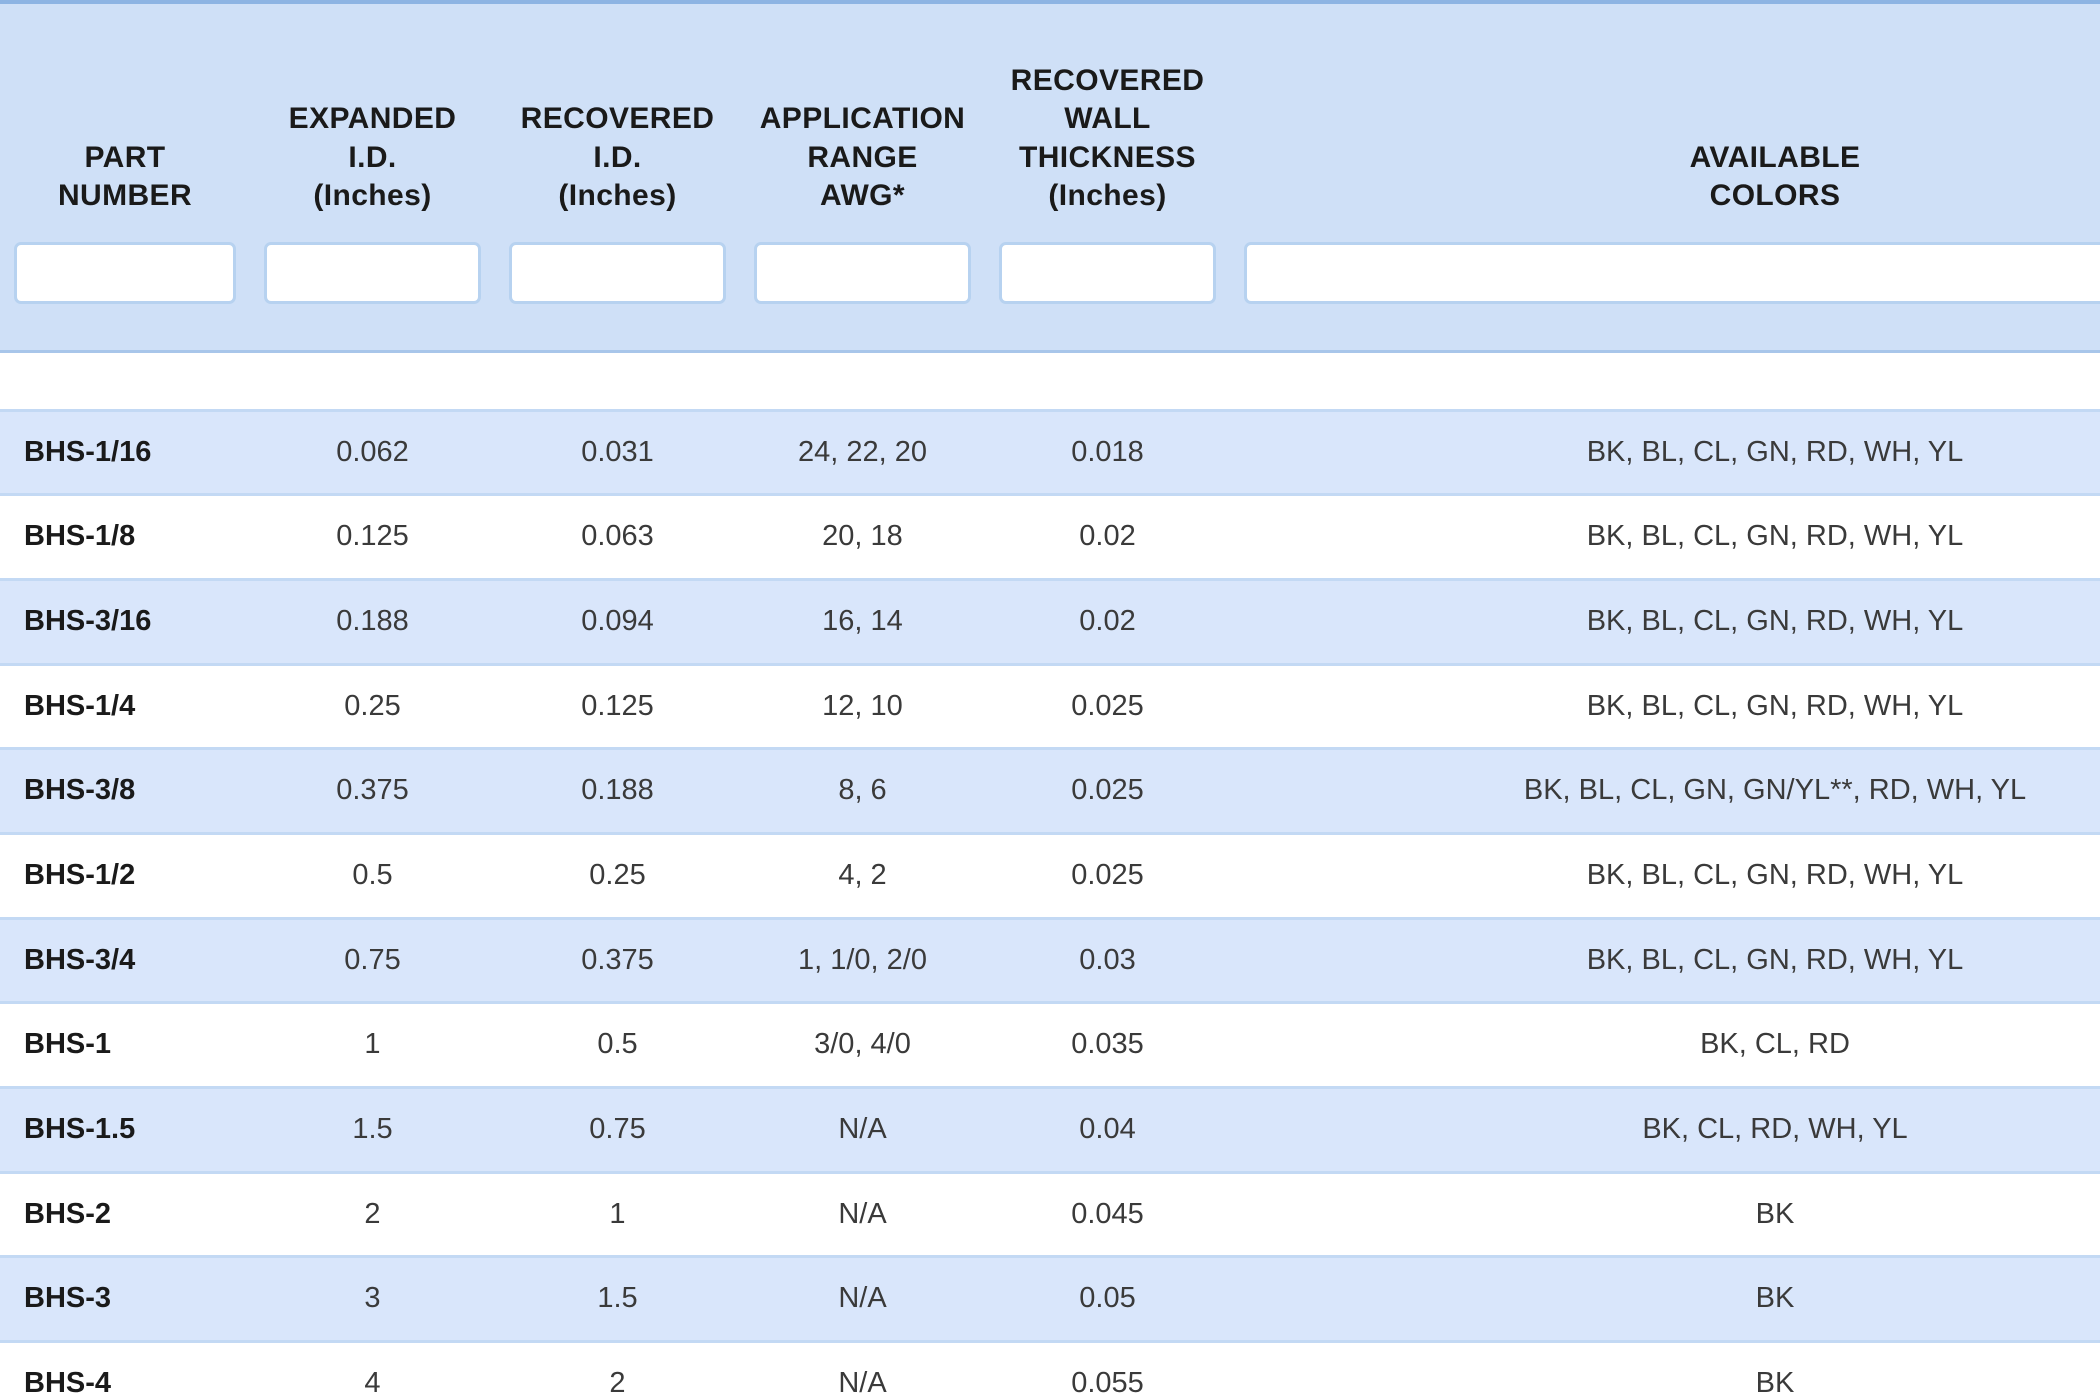 The width and height of the screenshot is (2100, 1394). I want to click on column-header-line: PART, so click(125, 157).